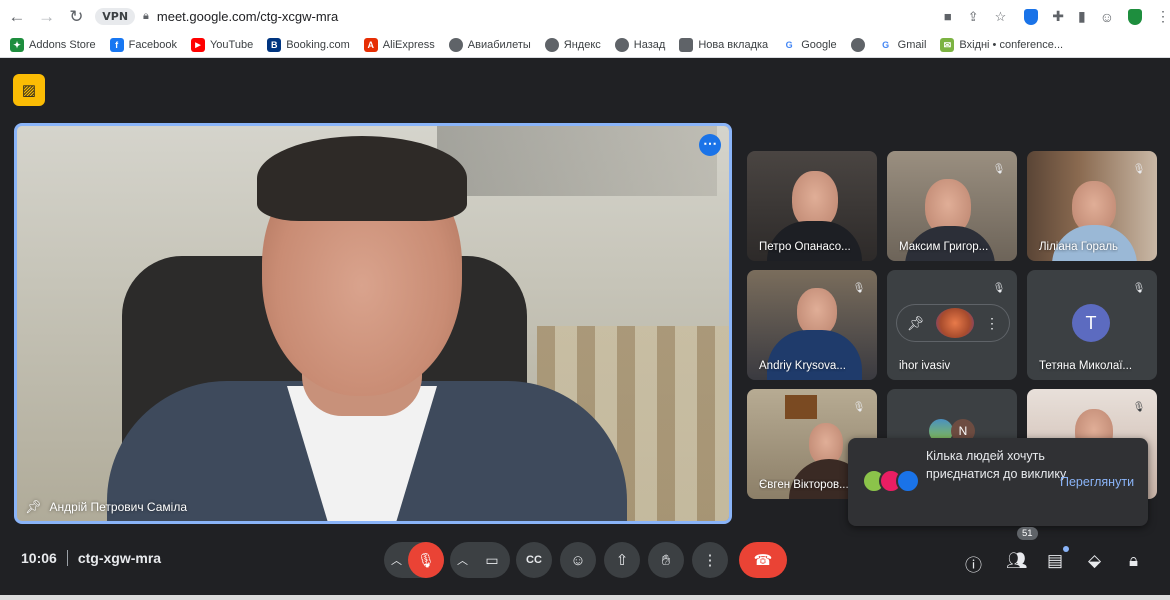 The width and height of the screenshot is (1170, 600). What do you see at coordinates (973, 563) in the screenshot?
I see `meeting-details-icon: ⓘ` at bounding box center [973, 563].